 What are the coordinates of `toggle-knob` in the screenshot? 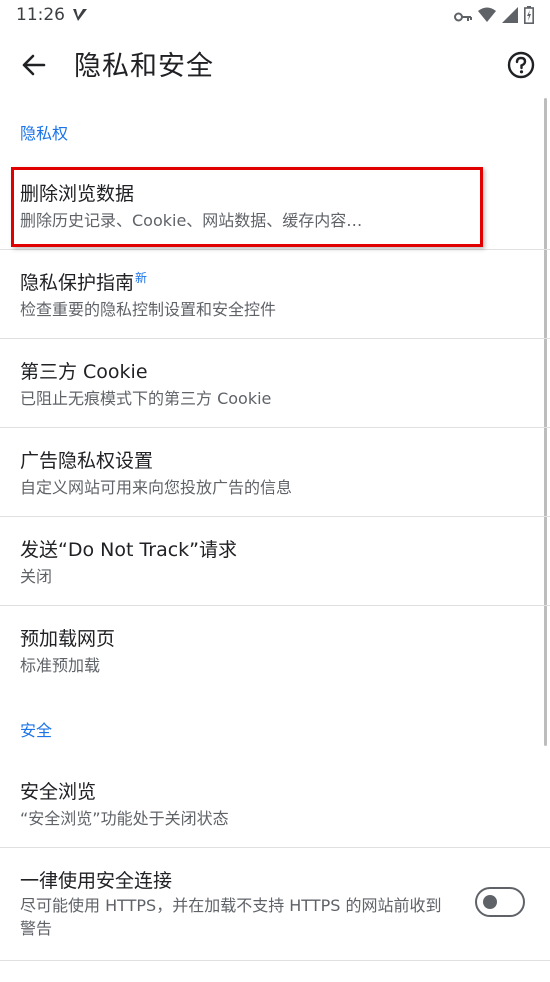 It's located at (490, 902).